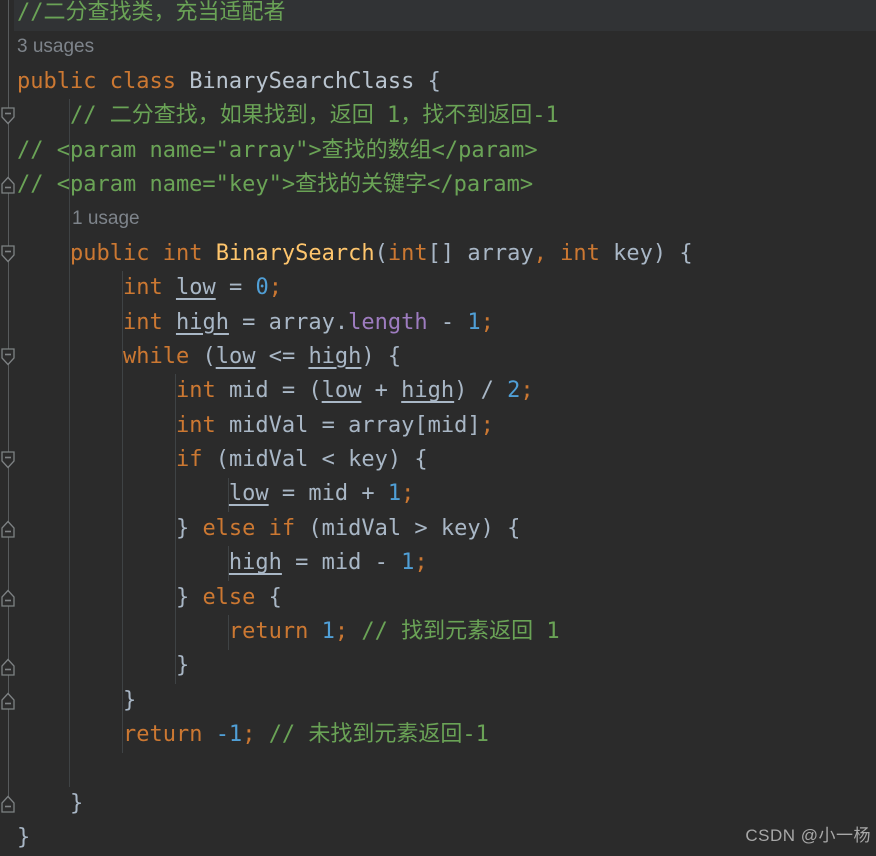 This screenshot has height=856, width=876. I want to click on code-token: // 未找到元素返回-1, so click(378, 735).